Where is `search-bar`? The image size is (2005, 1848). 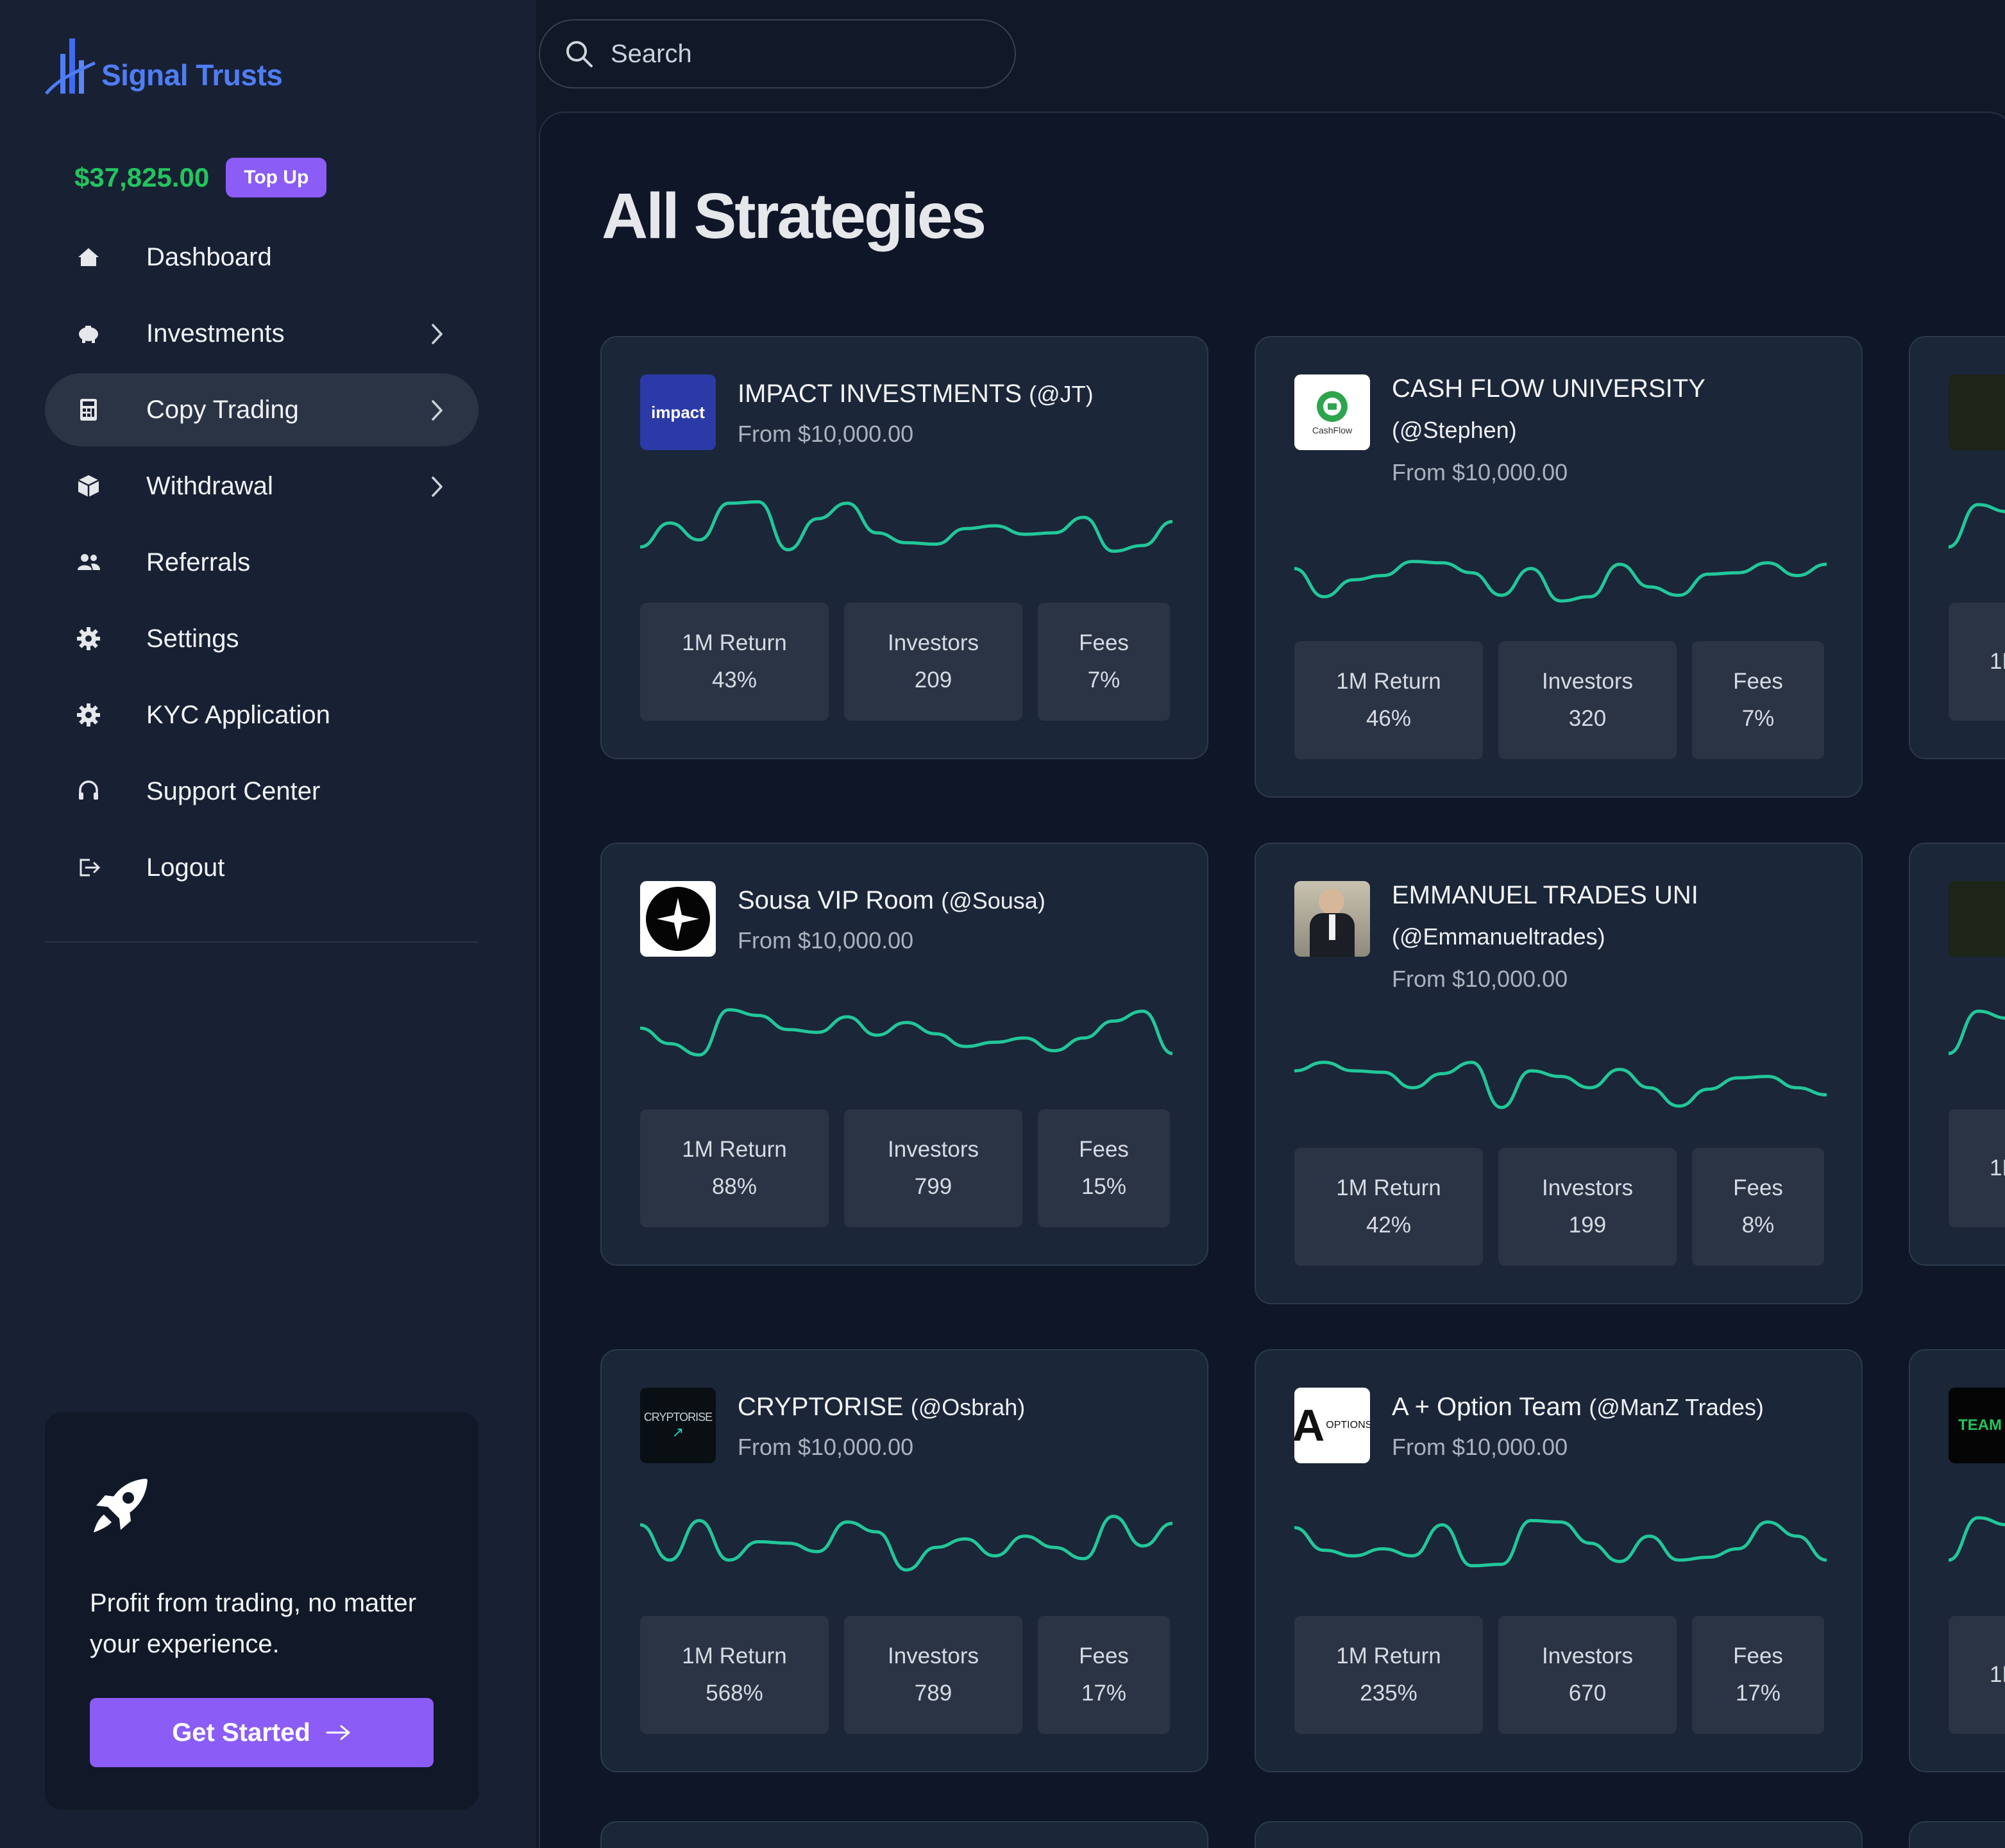
search-bar is located at coordinates (777, 53).